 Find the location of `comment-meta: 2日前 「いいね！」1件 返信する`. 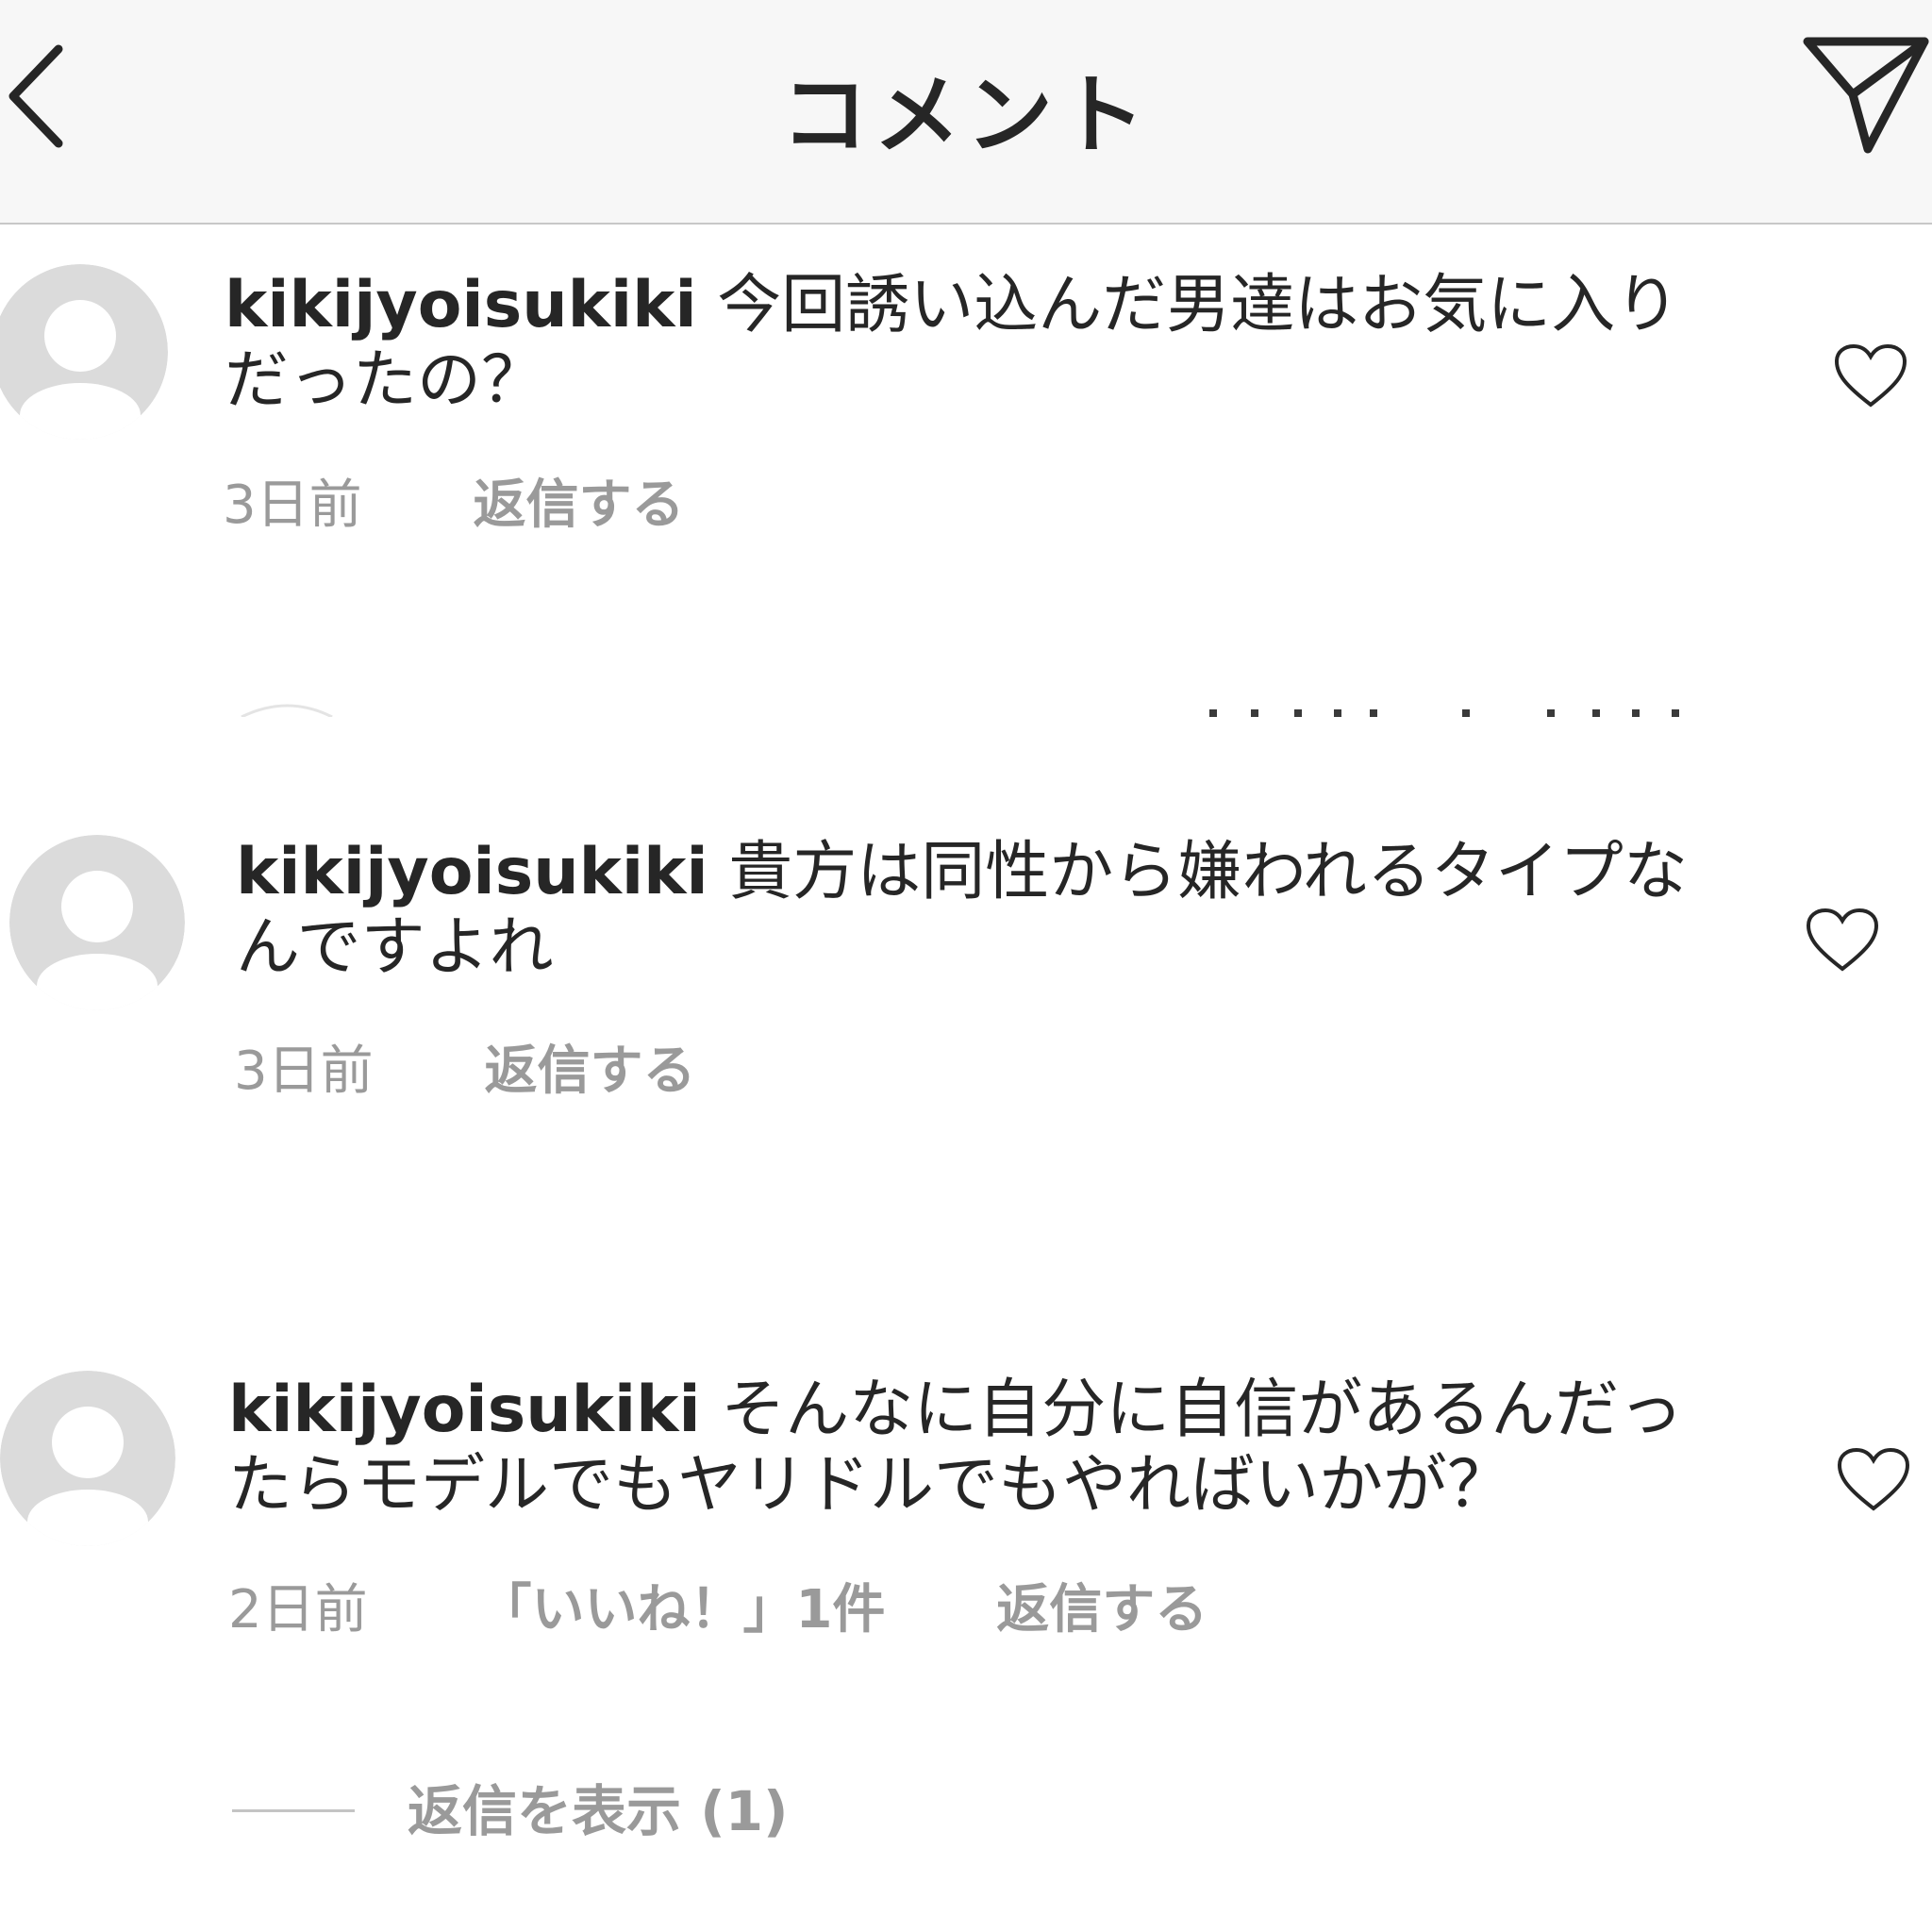

comment-meta: 2日前 「いいね！」1件 返信する is located at coordinates (718, 1611).